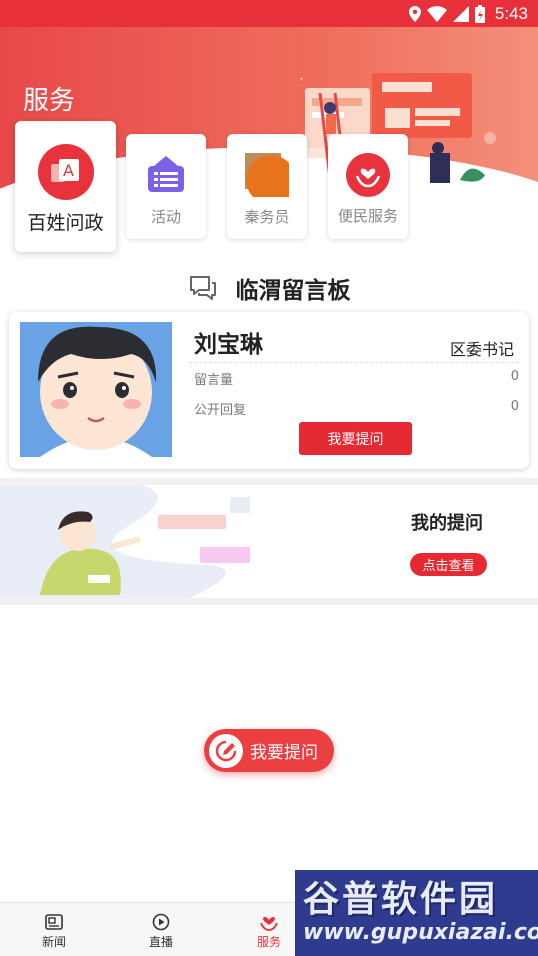 Image resolution: width=538 pixels, height=956 pixels. What do you see at coordinates (511, 13) in the screenshot?
I see `status-time: 5:43` at bounding box center [511, 13].